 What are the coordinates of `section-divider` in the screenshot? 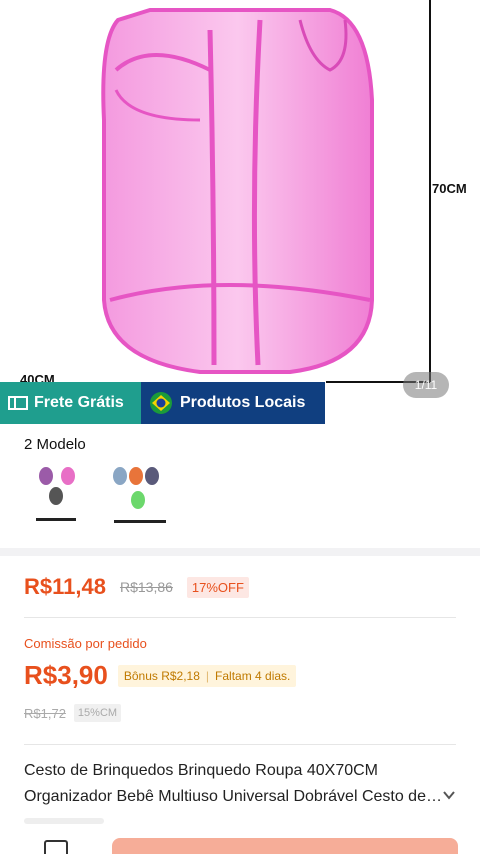 It's located at (240, 552).